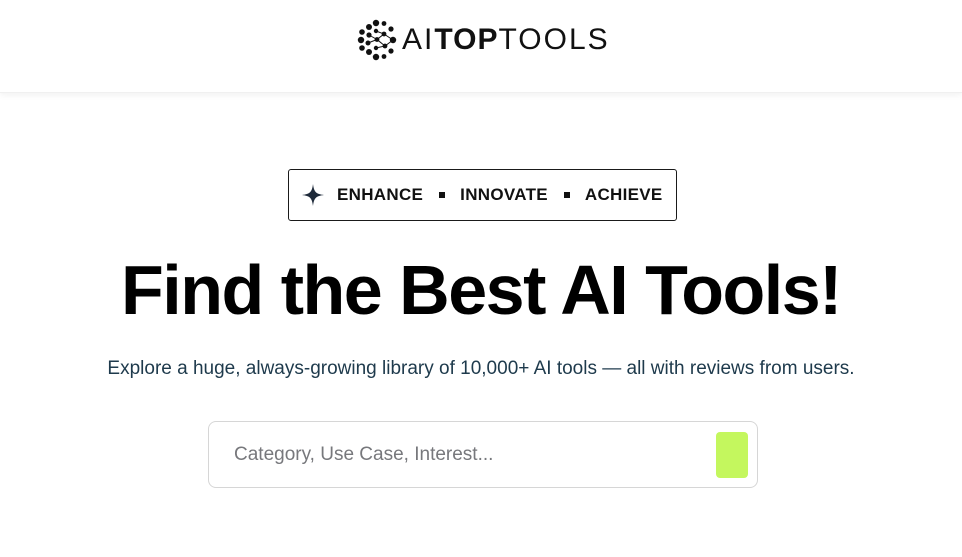  Describe the element at coordinates (313, 195) in the screenshot. I see `sparkle-icon` at that location.